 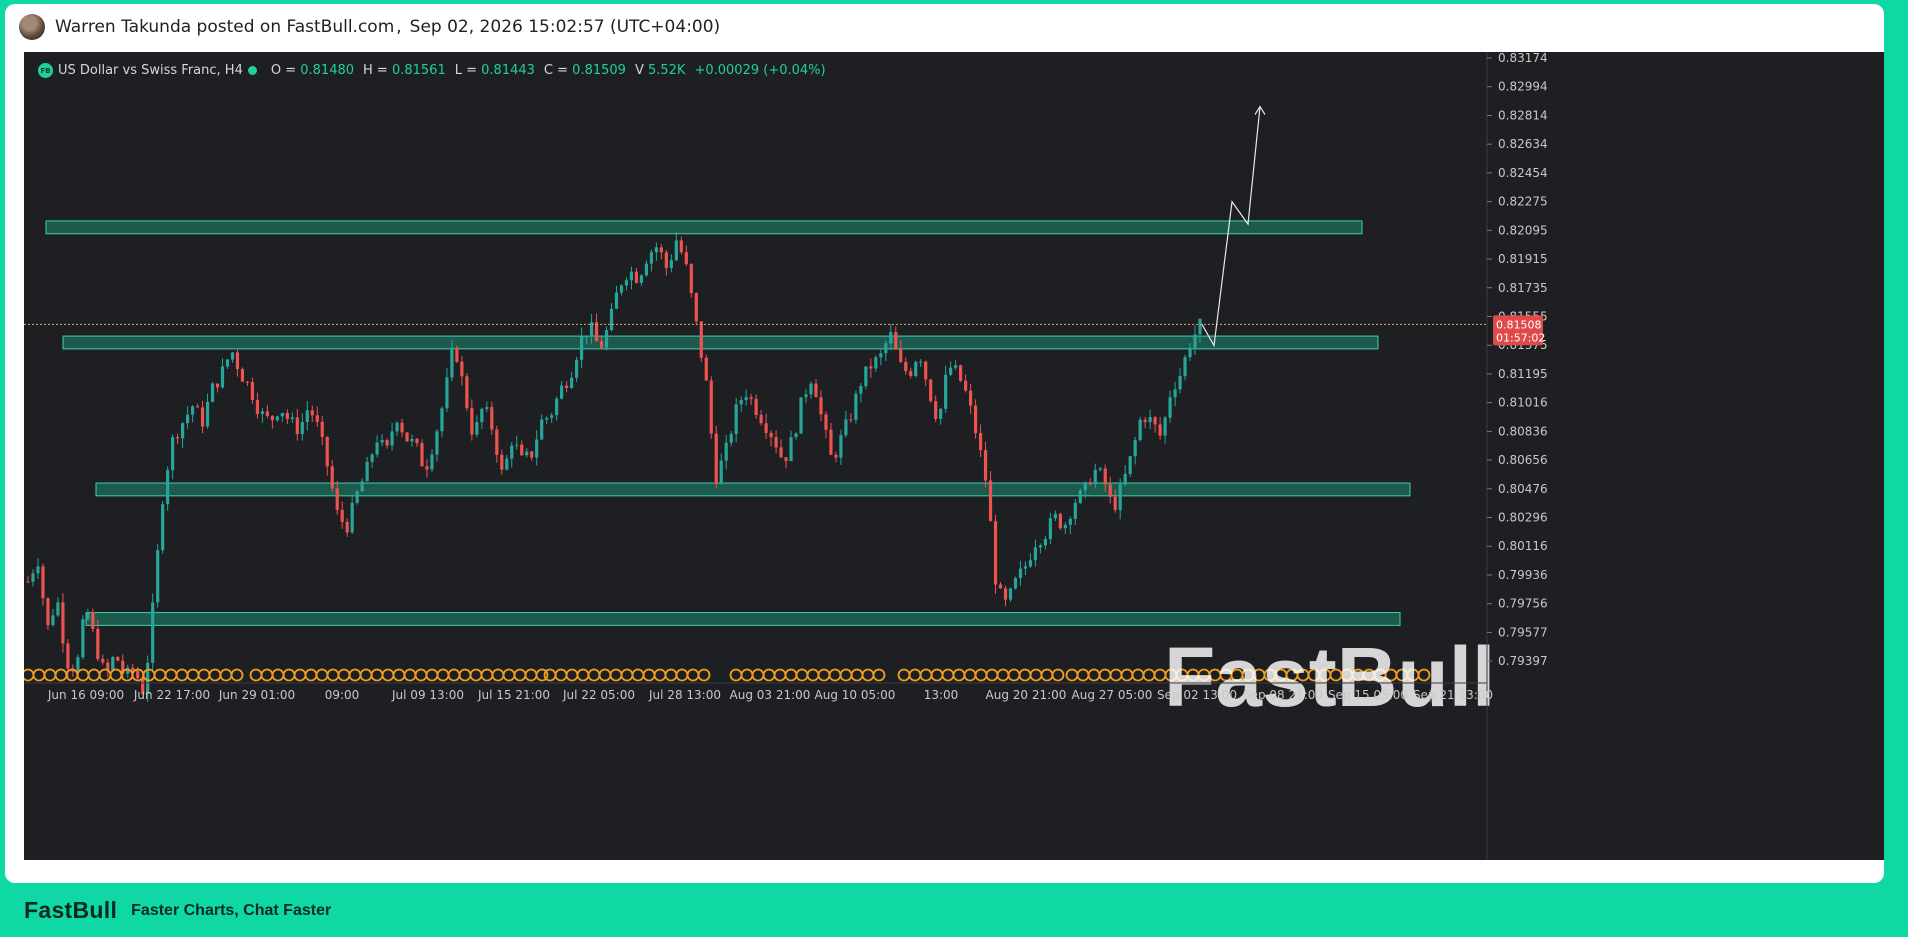 I want to click on legend-open: O = 0.81480, so click(x=312, y=70).